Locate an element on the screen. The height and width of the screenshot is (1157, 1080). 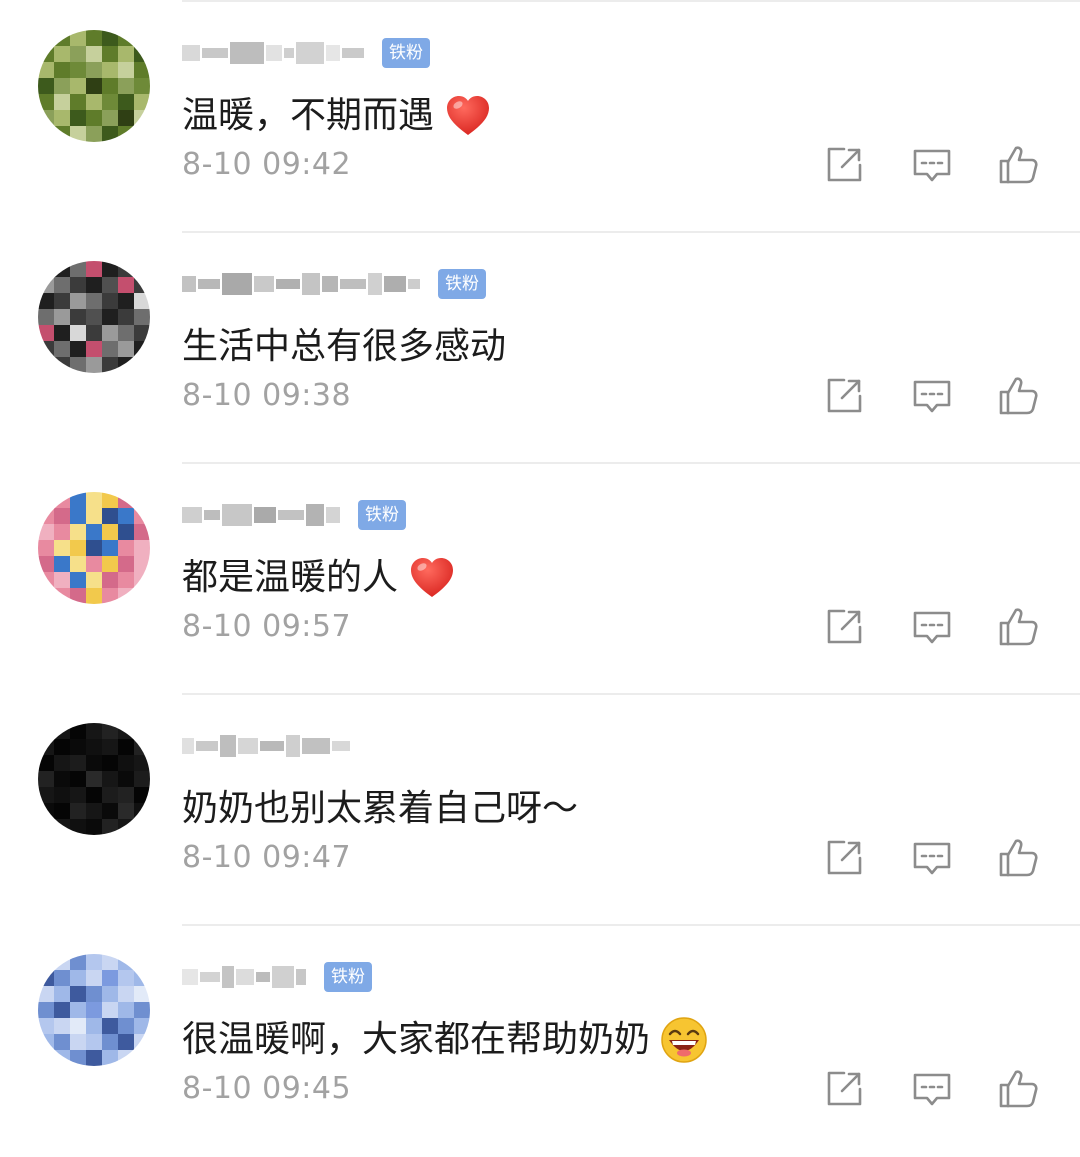
comment-text: 生活中总有很多感动 is located at coordinates (344, 346).